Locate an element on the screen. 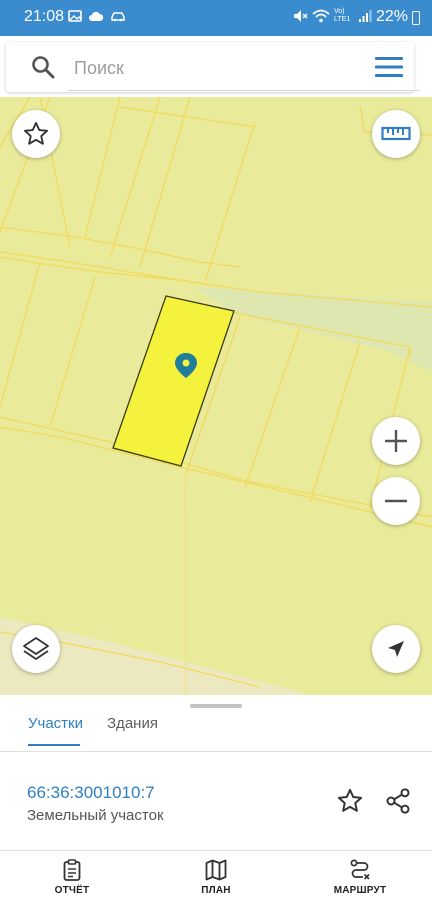  selected-parcel is located at coordinates (173, 381).